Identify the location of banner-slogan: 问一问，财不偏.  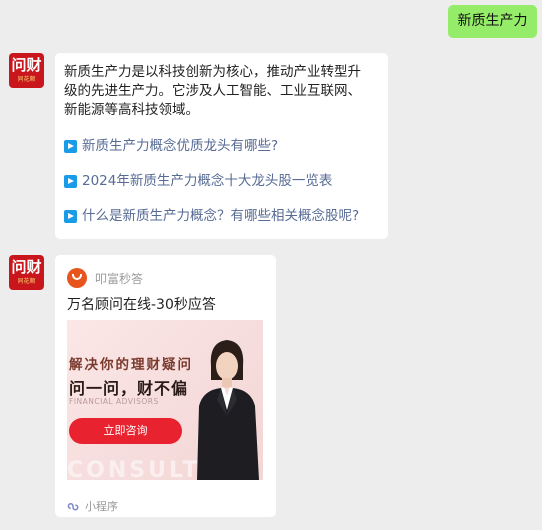
(129, 388).